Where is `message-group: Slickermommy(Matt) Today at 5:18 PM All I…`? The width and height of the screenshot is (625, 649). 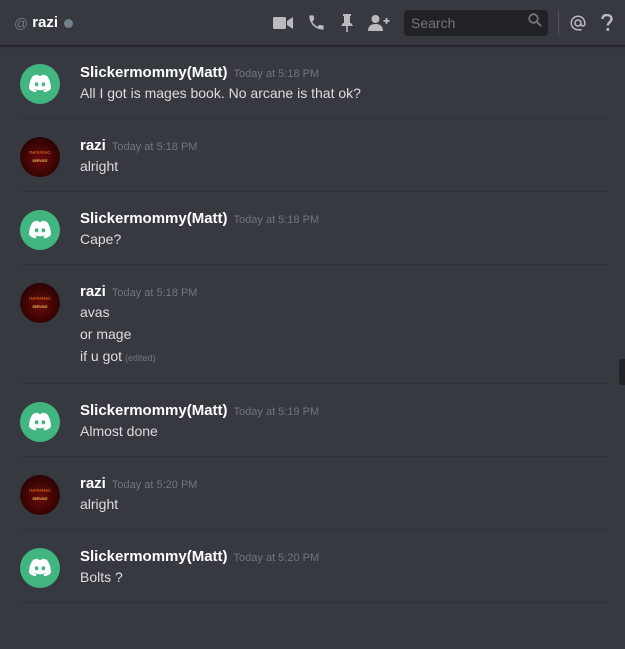
message-group: Slickermommy(Matt) Today at 5:18 PM All I… is located at coordinates (312, 75).